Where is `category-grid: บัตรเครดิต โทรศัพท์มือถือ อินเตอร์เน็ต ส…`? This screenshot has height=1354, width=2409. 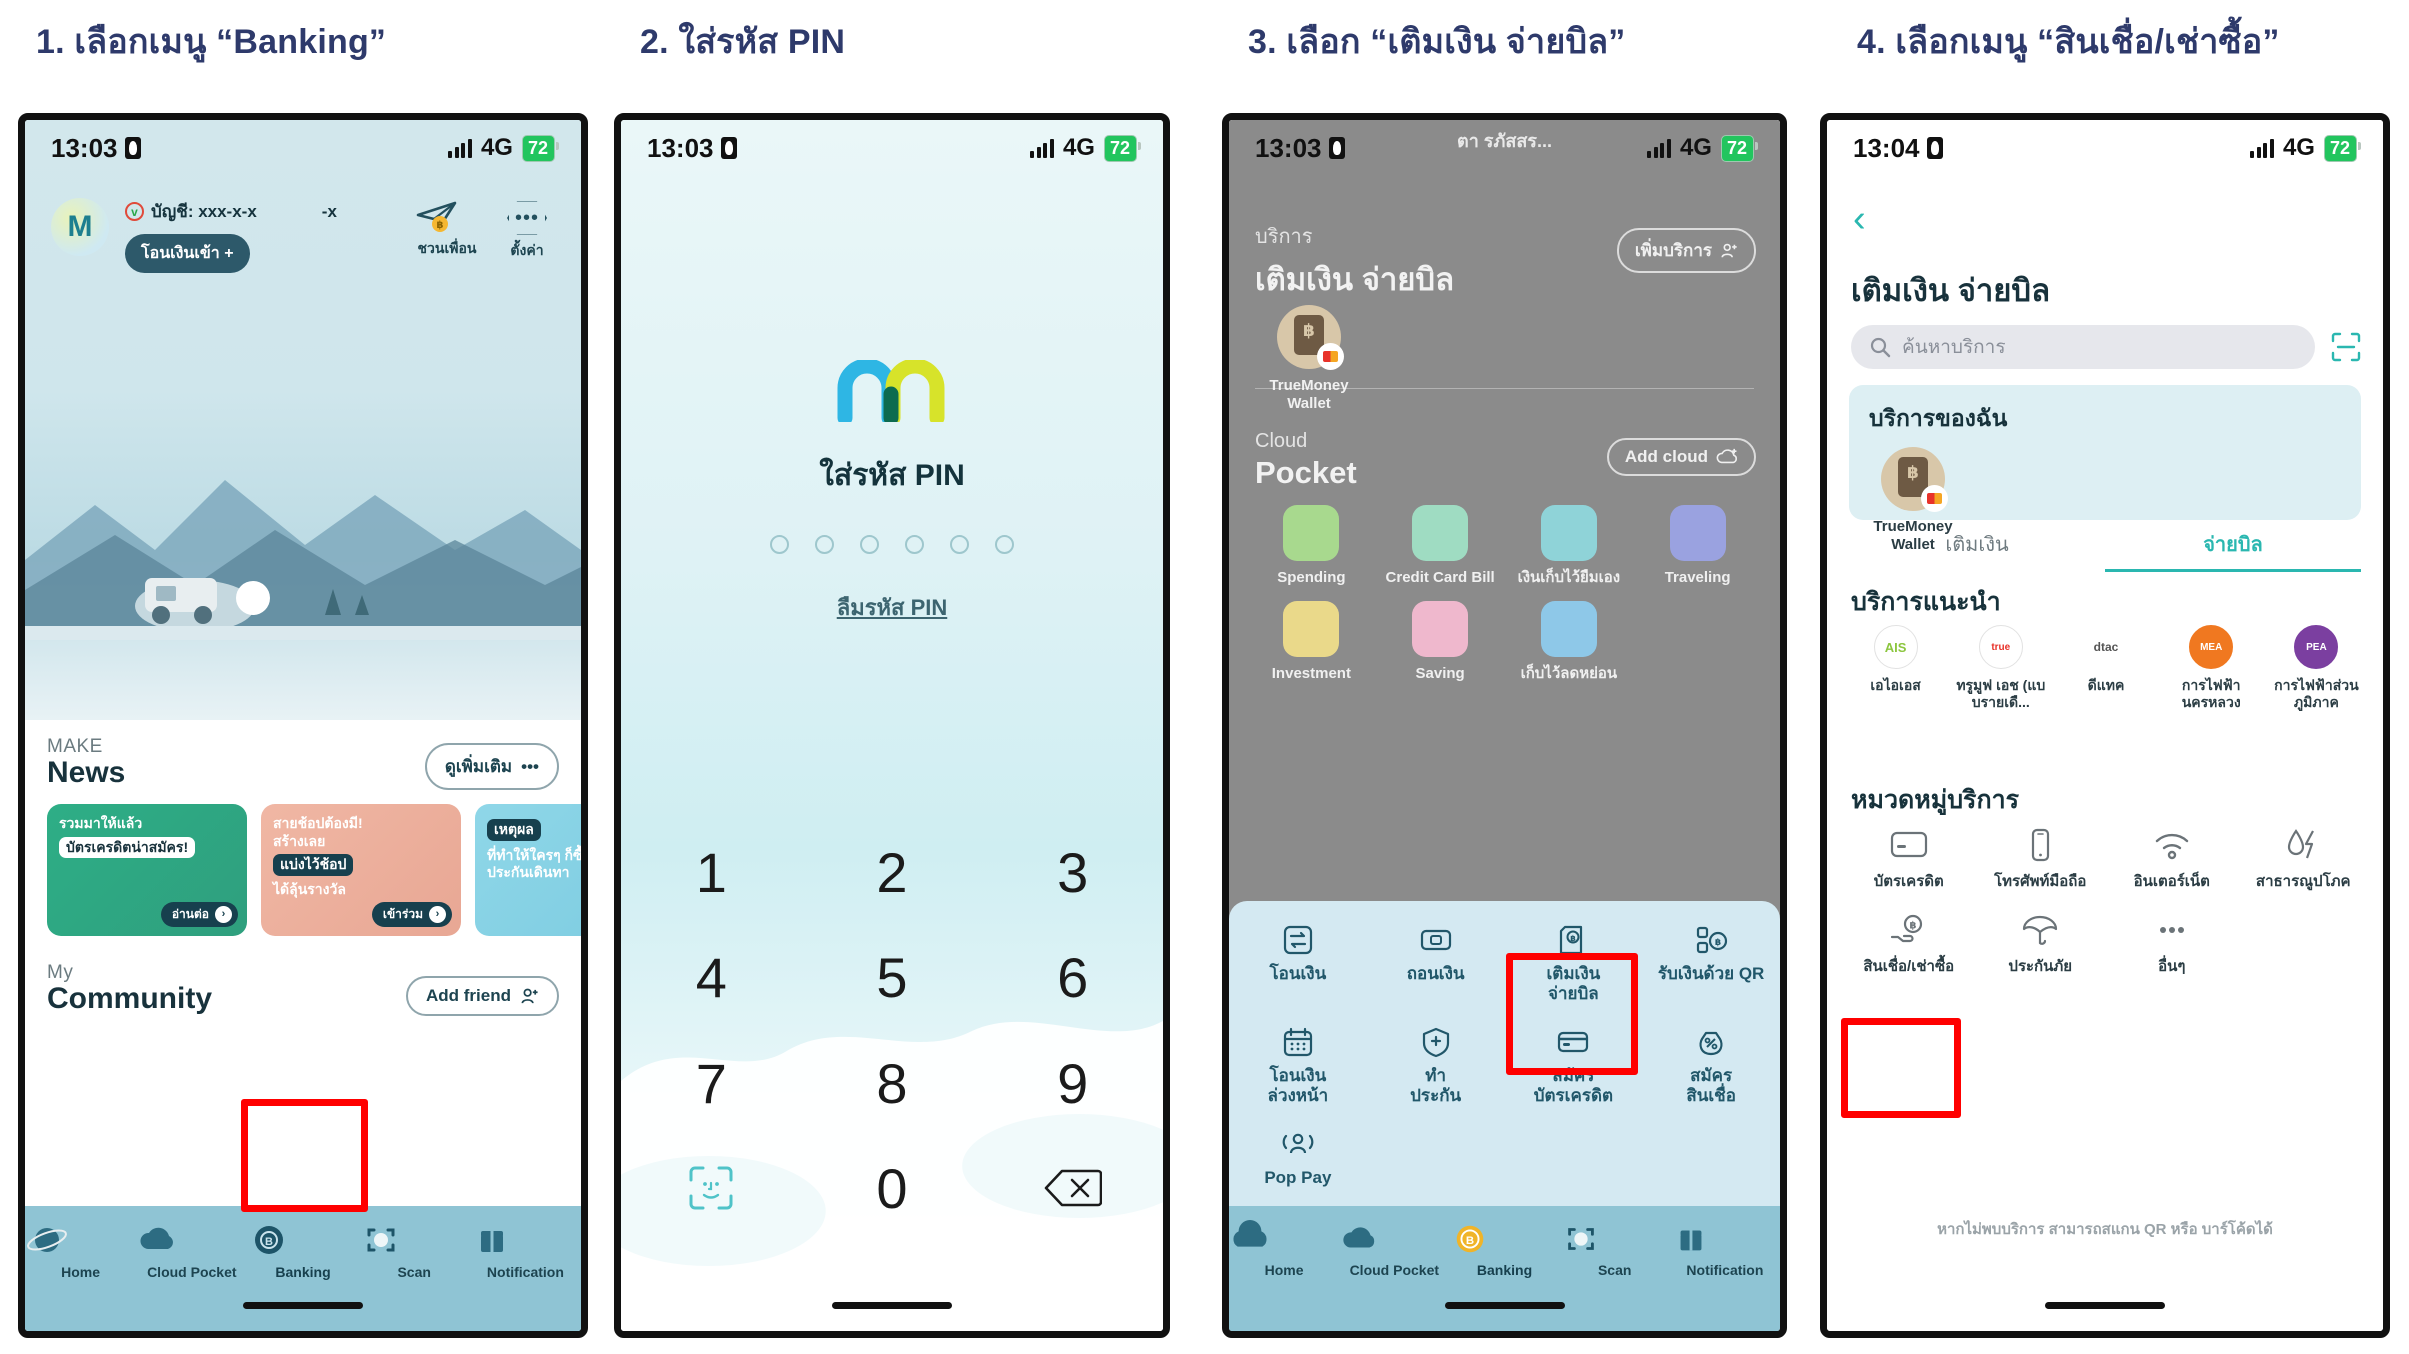 category-grid: บัตรเครดิต โทรศัพท์มือถือ อินเตอร์เน็ต ส… is located at coordinates (2106, 903).